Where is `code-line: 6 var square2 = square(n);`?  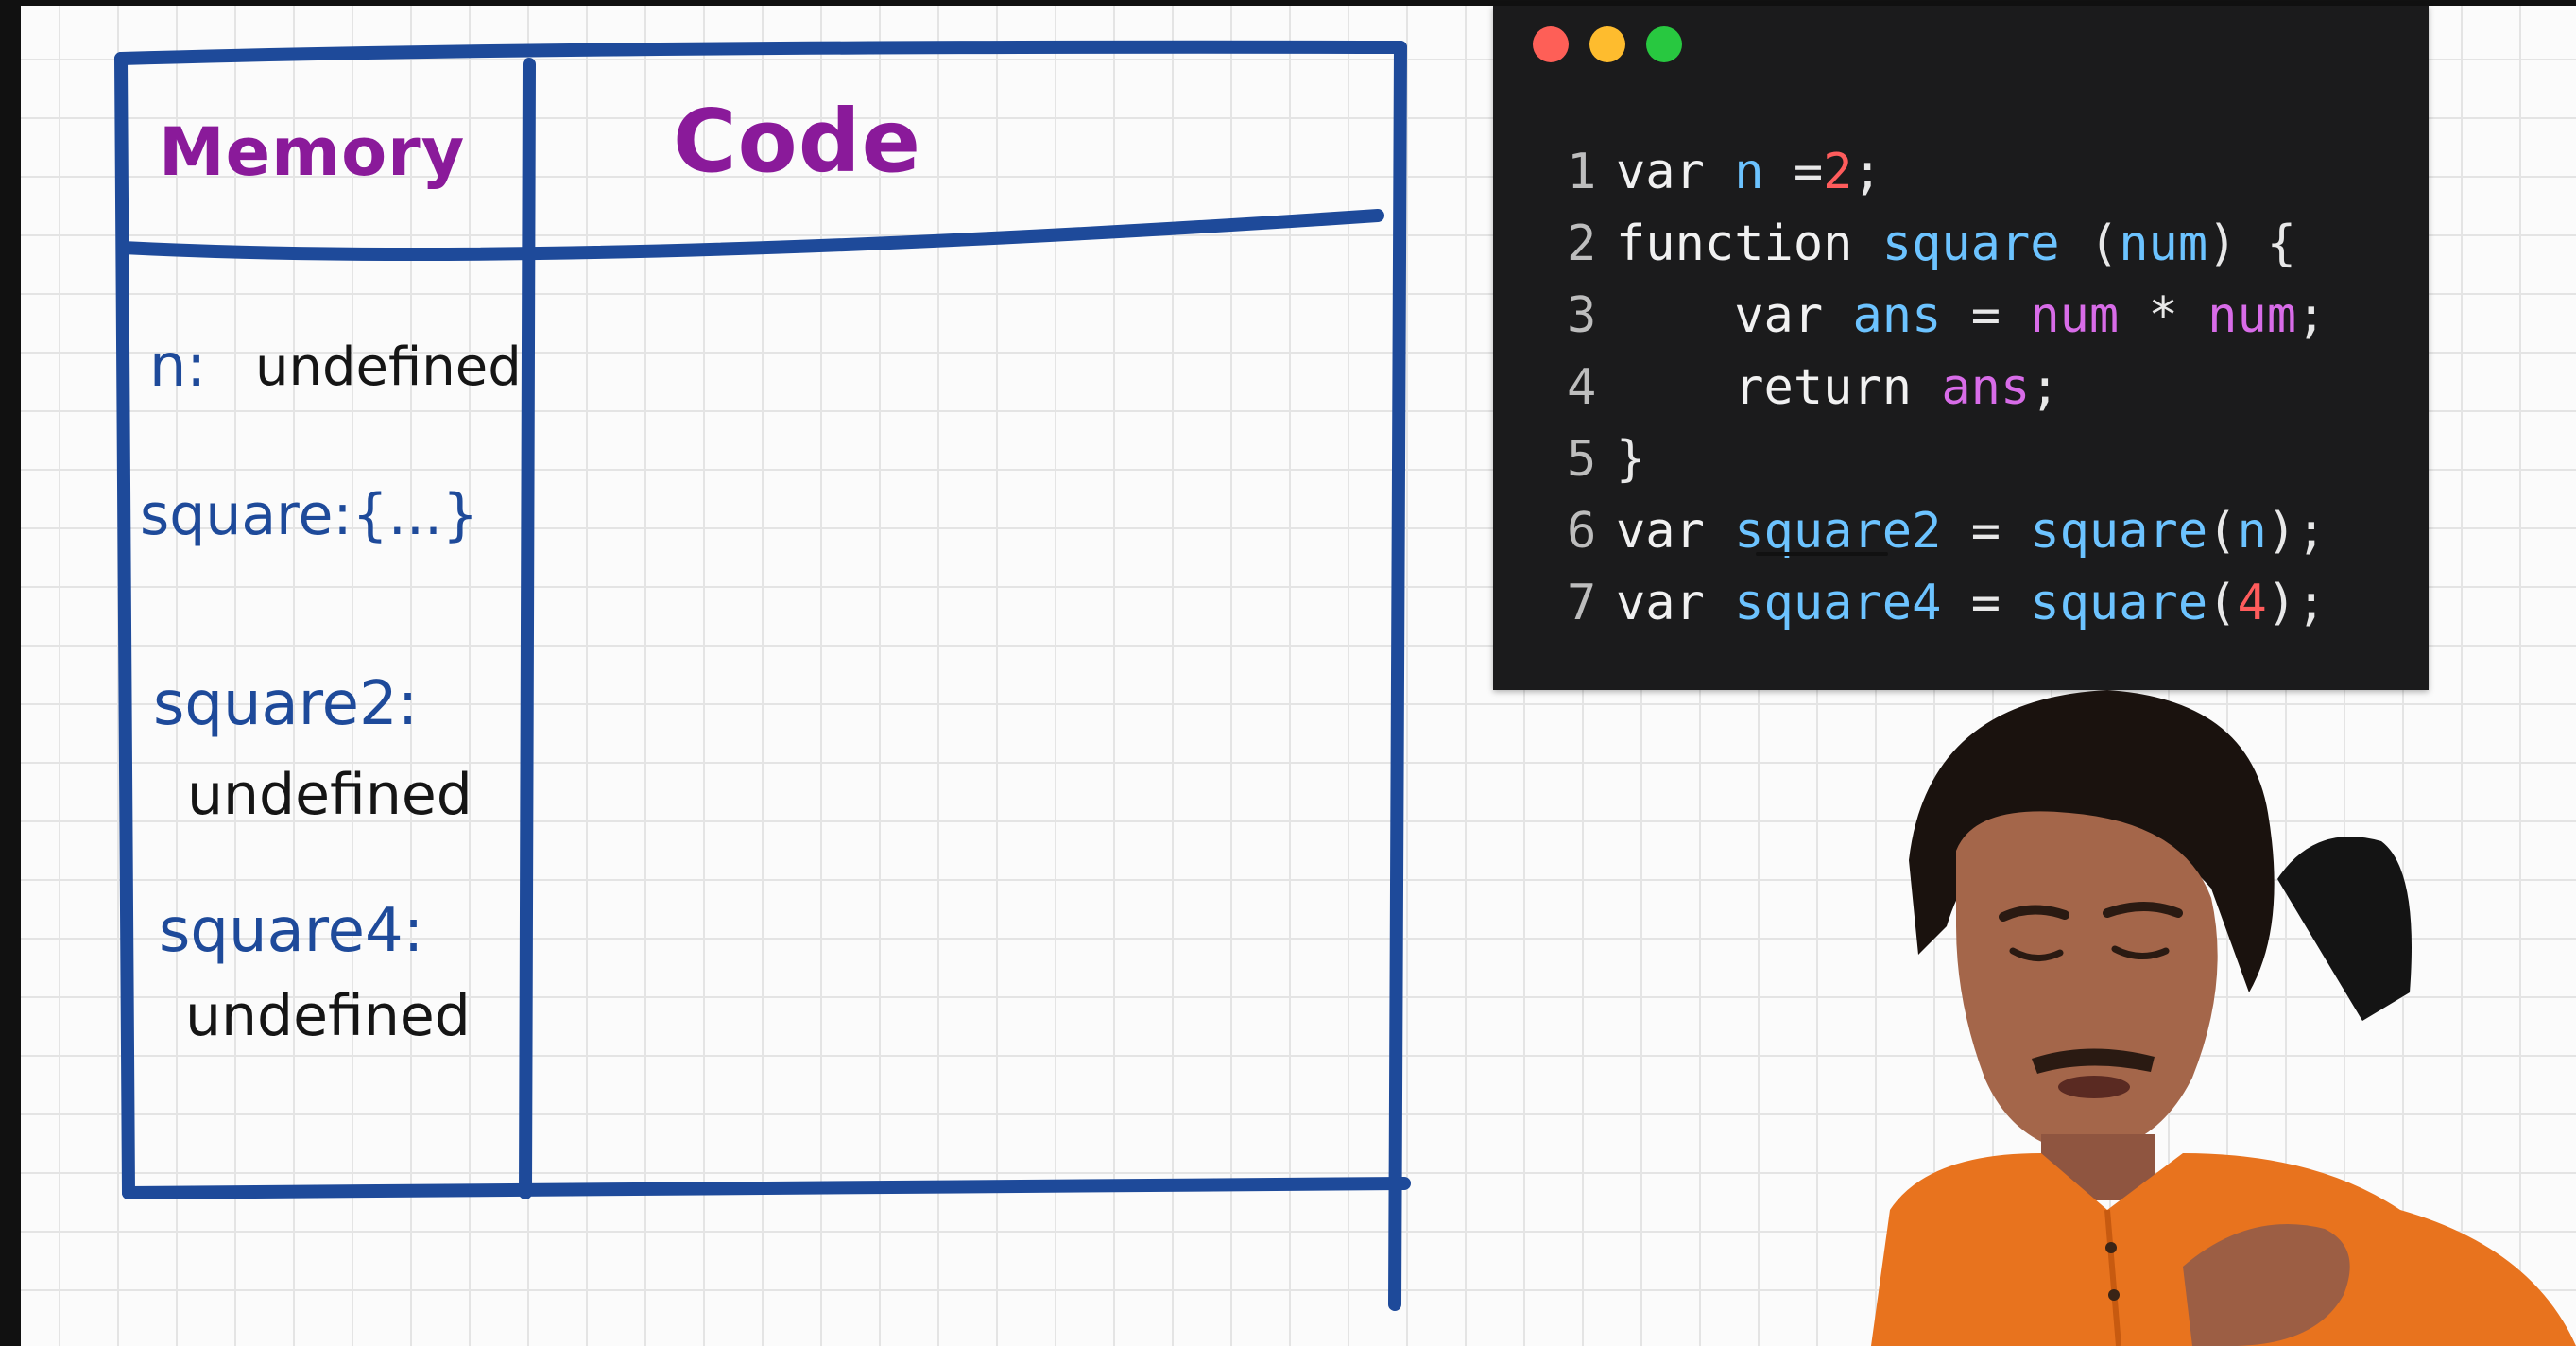
code-line: 6 var square2 = square(n); is located at coordinates (1946, 531).